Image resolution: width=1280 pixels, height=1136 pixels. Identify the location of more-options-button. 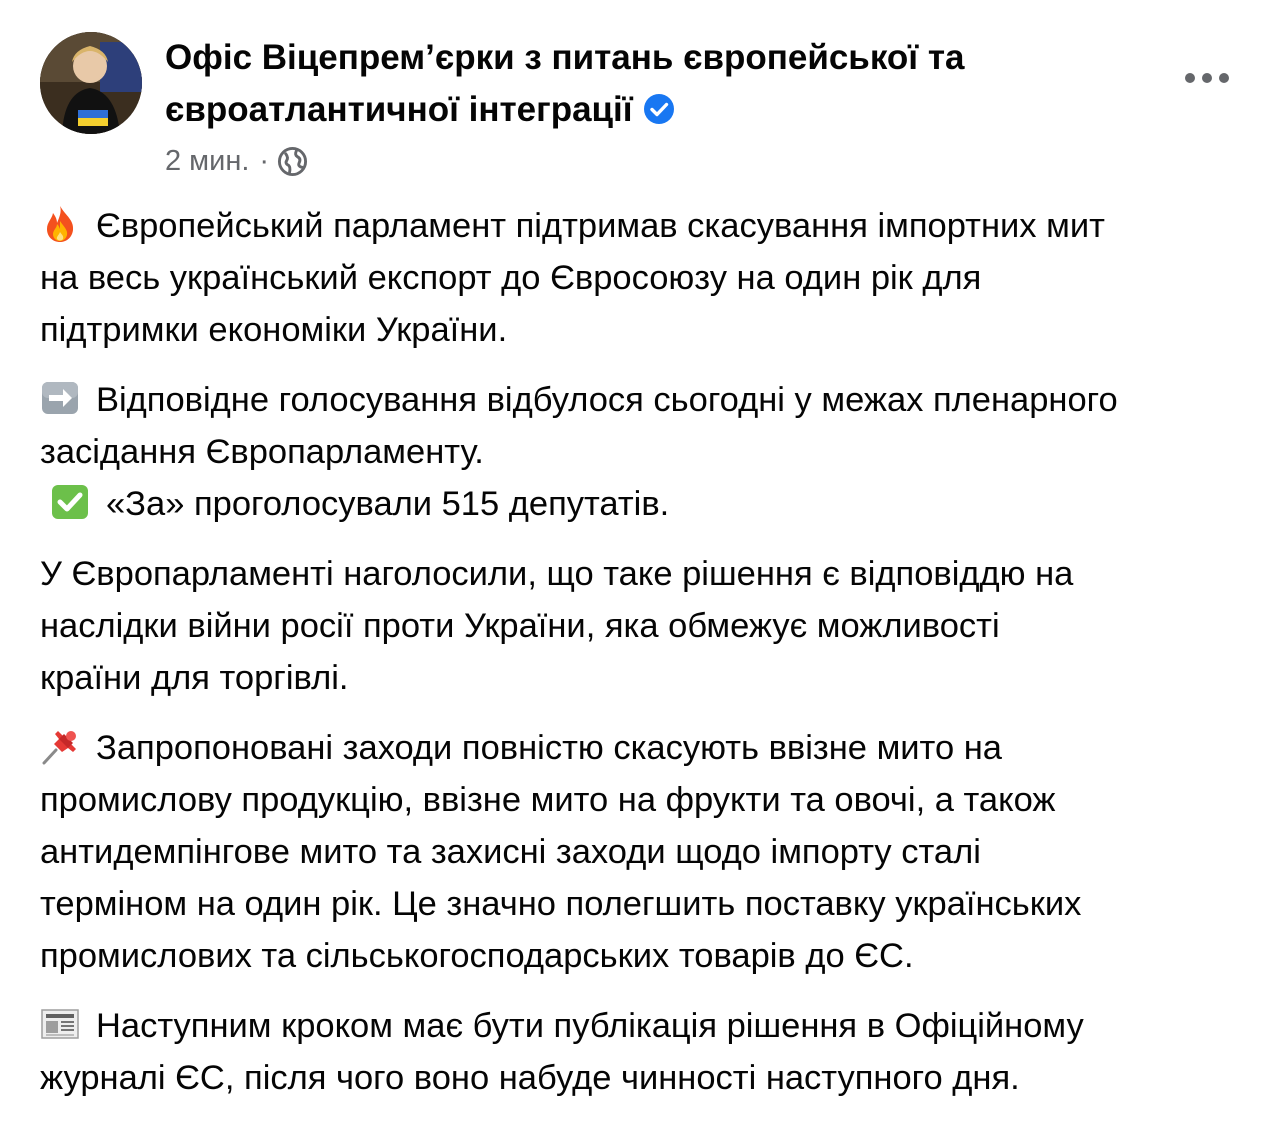
(1207, 78).